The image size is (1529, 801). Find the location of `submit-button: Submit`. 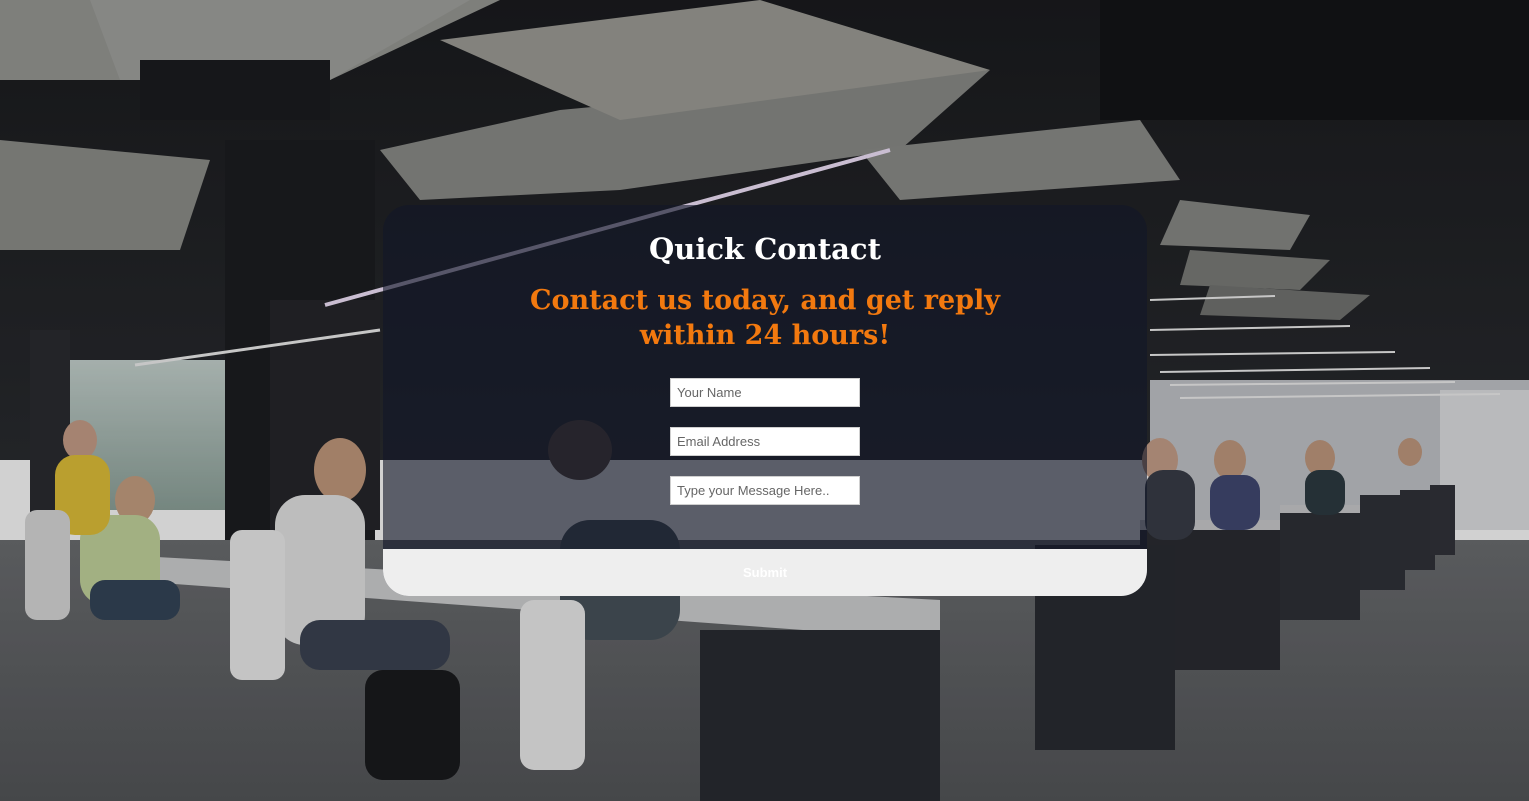

submit-button: Submit is located at coordinates (765, 572).